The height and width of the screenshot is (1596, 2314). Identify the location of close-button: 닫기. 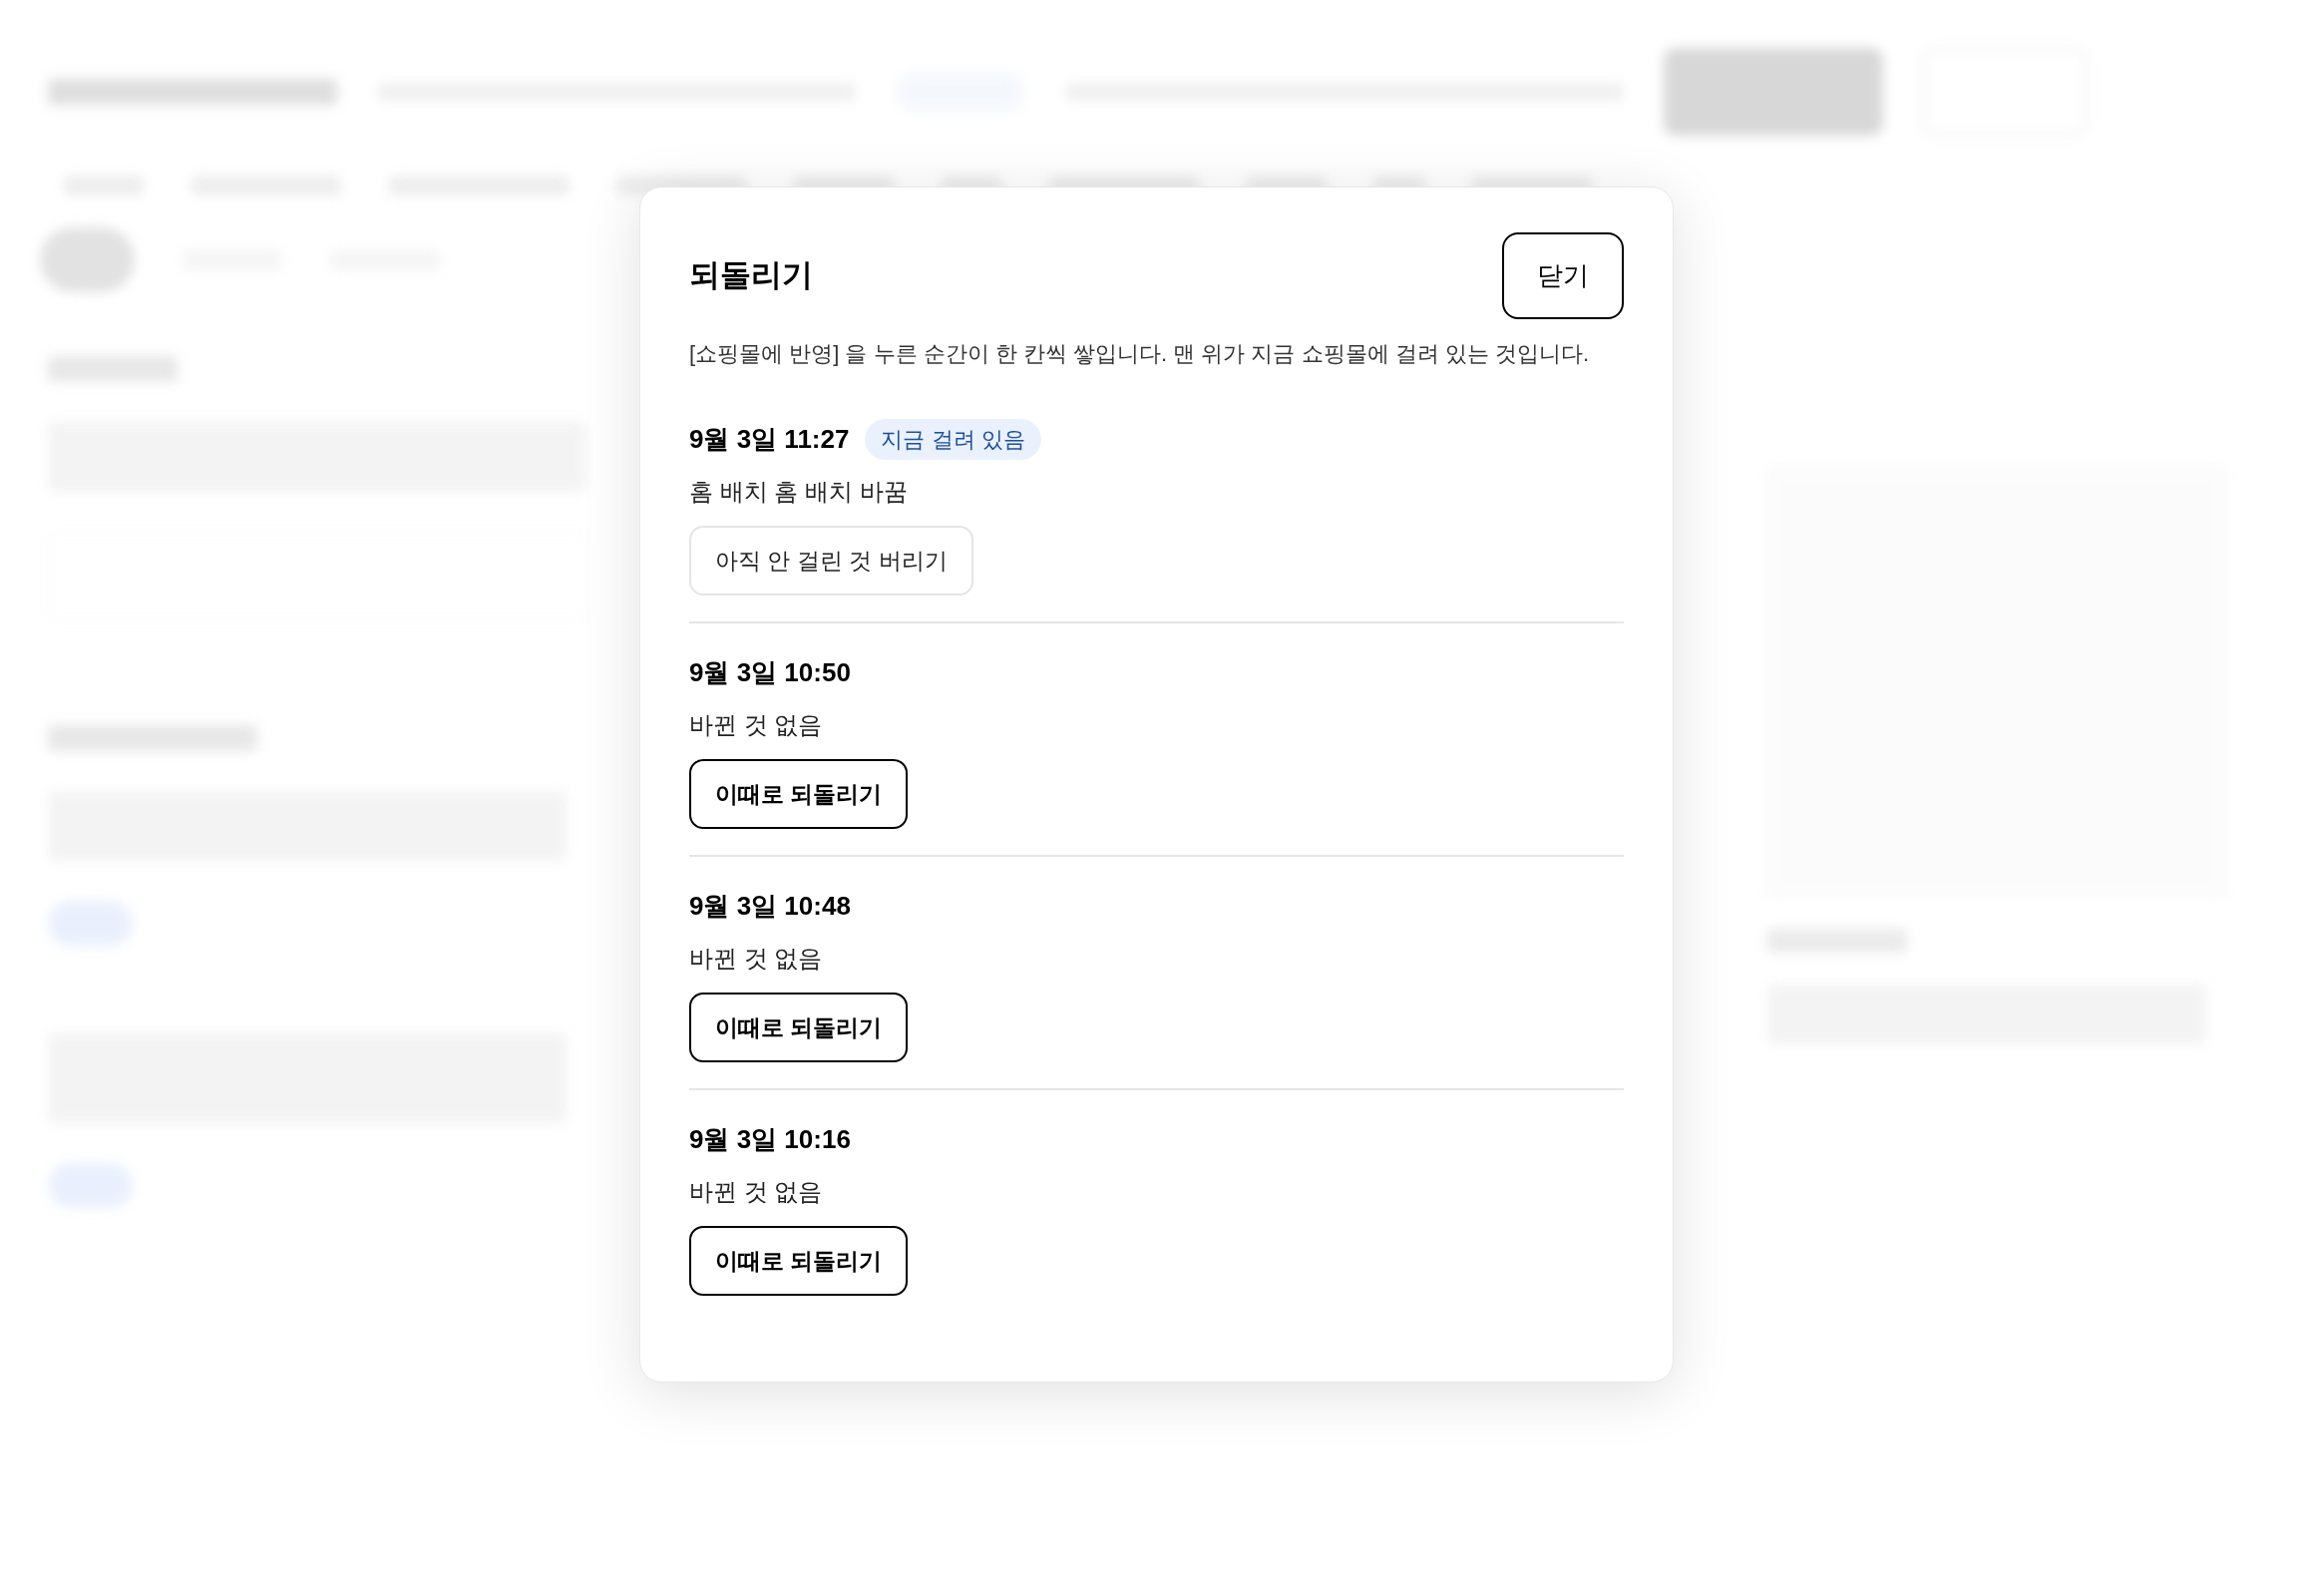
(1563, 275).